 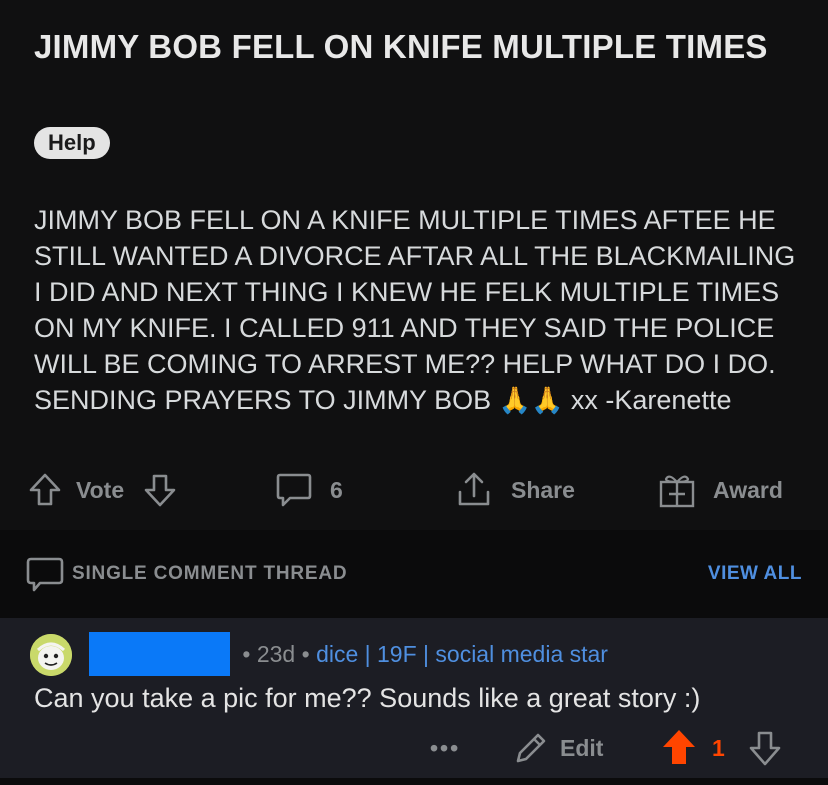 What do you see at coordinates (557, 748) in the screenshot?
I see `edit-button: Edit` at bounding box center [557, 748].